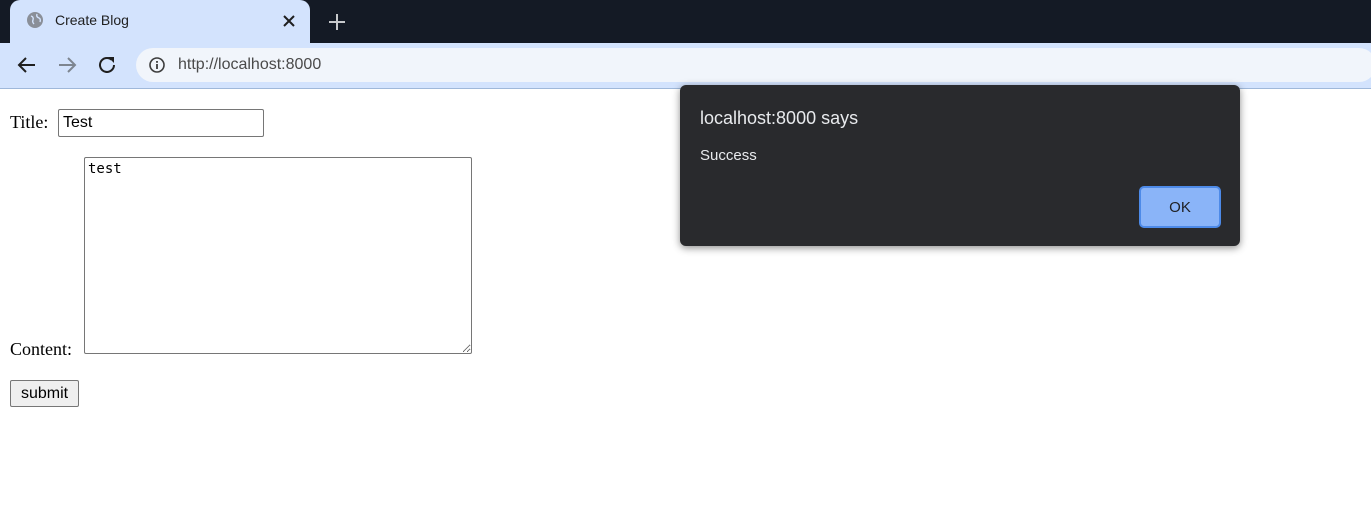 The image size is (1371, 531). I want to click on tab-title: Create Blog, so click(92, 20).